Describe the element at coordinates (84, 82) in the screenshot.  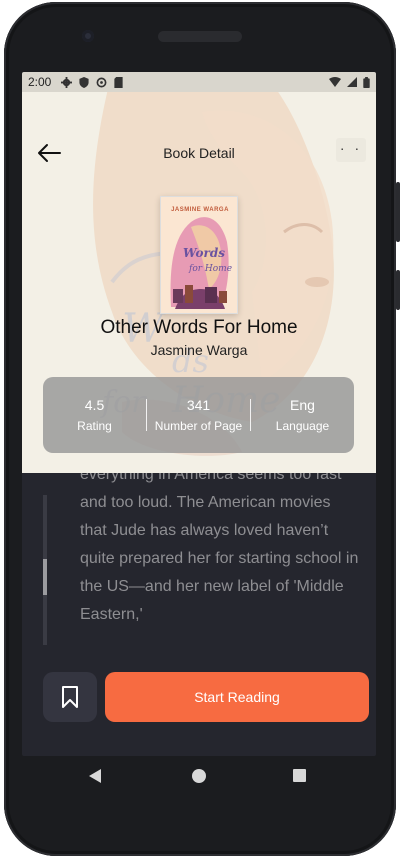
I see `shield-icon` at that location.